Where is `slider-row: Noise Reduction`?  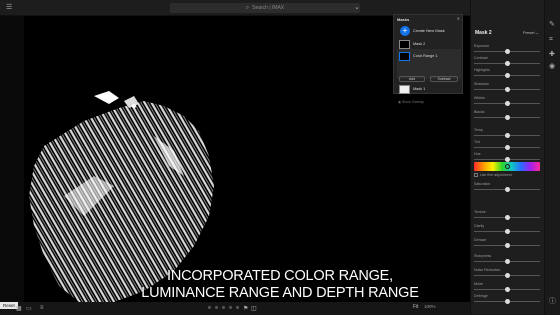 slider-row: Noise Reduction is located at coordinates (507, 273).